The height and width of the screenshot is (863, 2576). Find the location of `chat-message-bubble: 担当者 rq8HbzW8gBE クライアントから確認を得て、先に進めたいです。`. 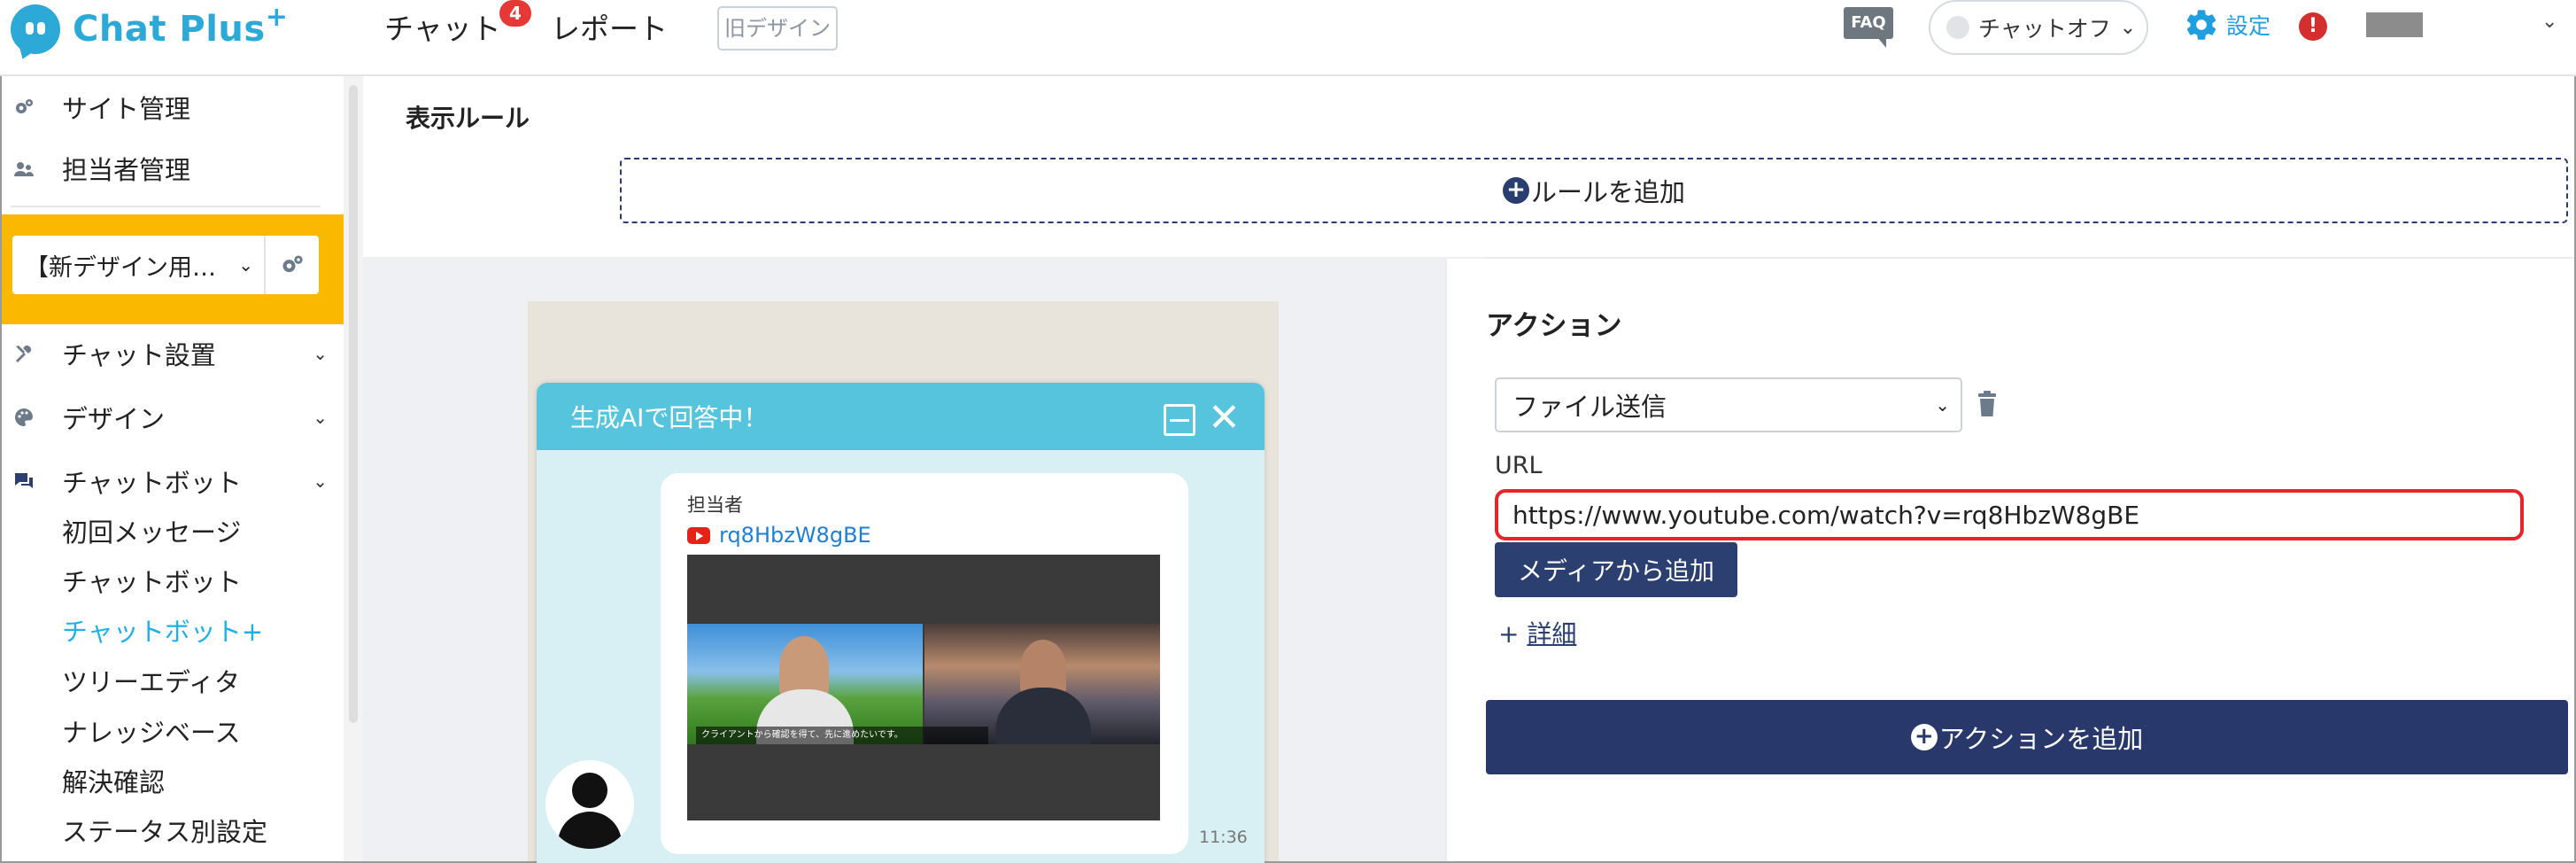

chat-message-bubble: 担当者 rq8HbzW8gBE クライアントから確認を得て、先に進めたいです。 is located at coordinates (924, 663).